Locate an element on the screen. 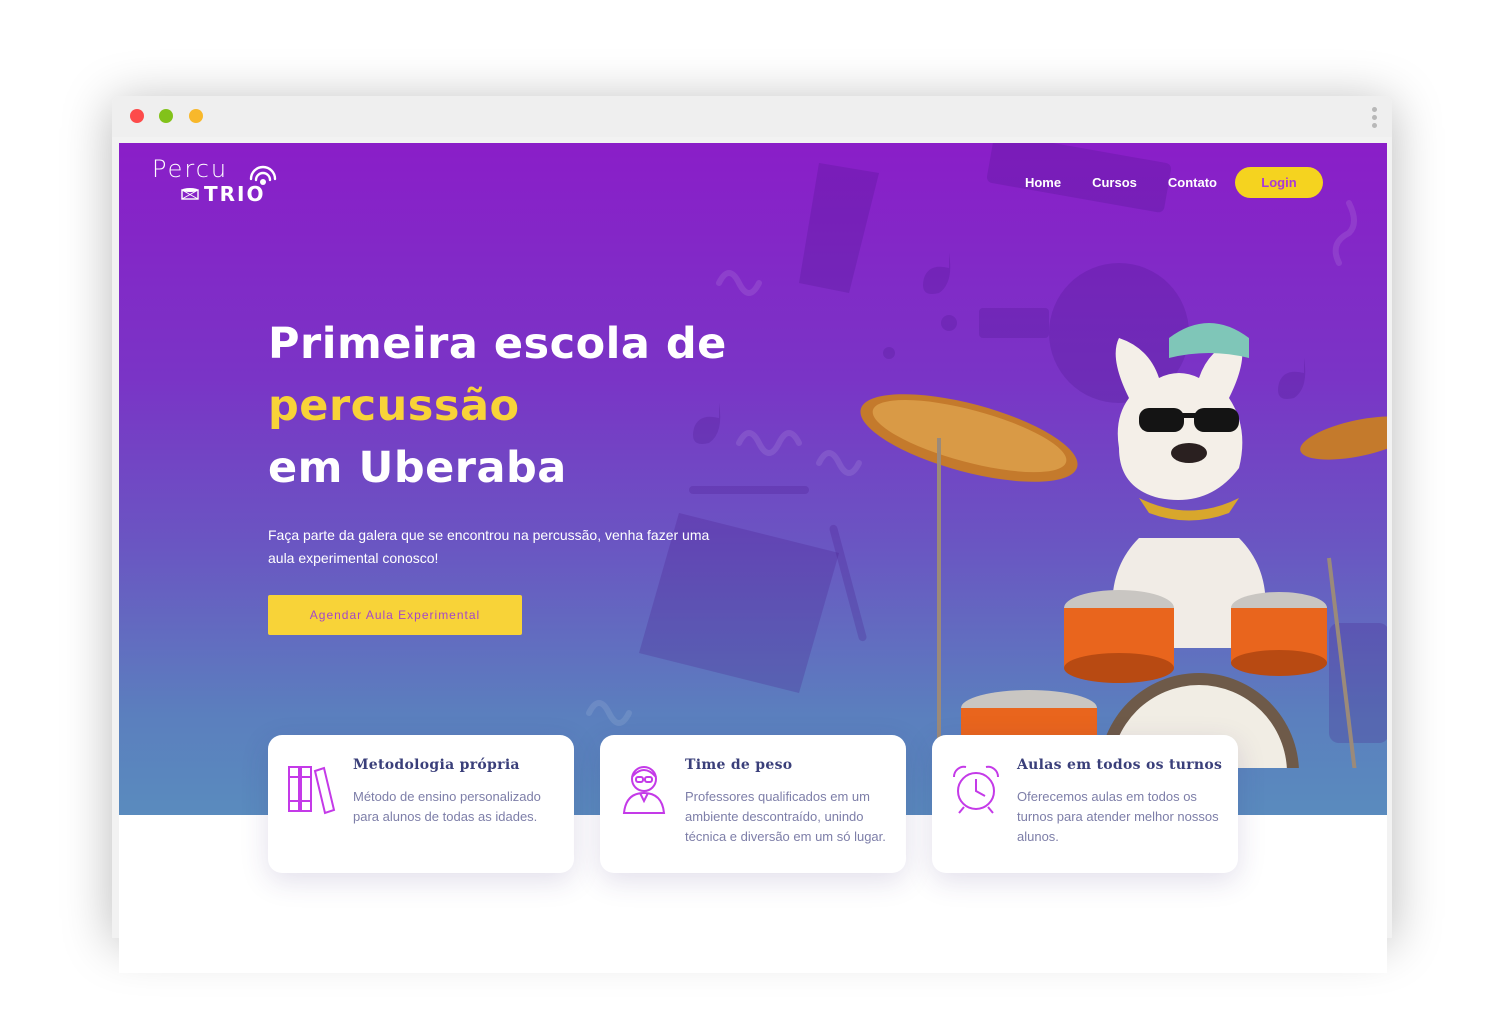 The image size is (1504, 1018). minimize-window-button is located at coordinates (166, 116).